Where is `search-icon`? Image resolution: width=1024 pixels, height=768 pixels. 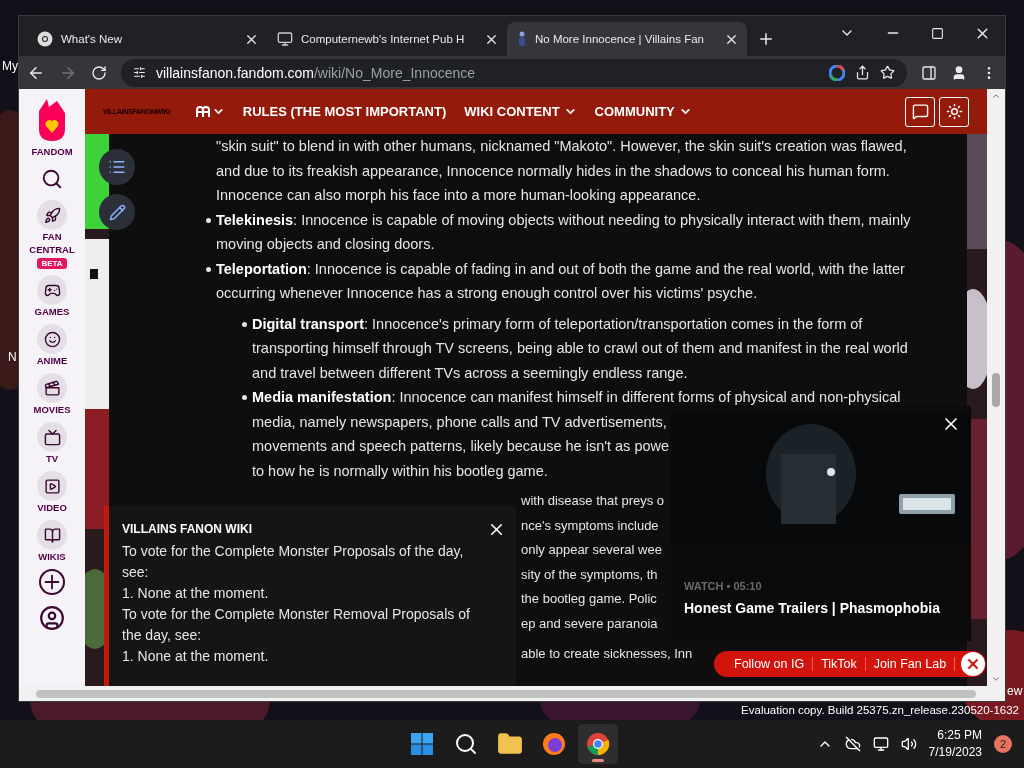
search-icon is located at coordinates (466, 744).